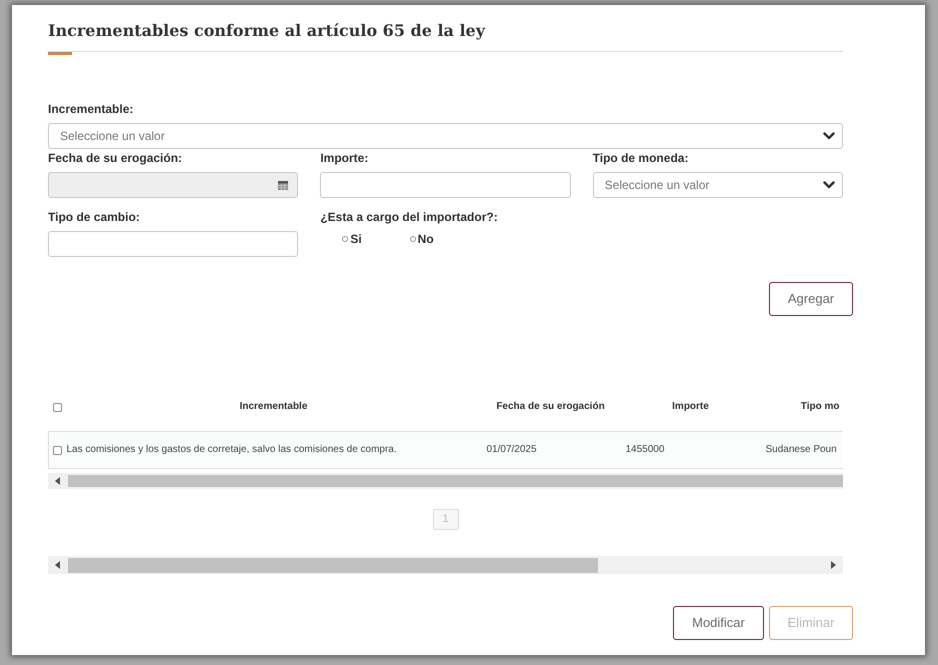  What do you see at coordinates (811, 299) in the screenshot?
I see `add-button: Agregar` at bounding box center [811, 299].